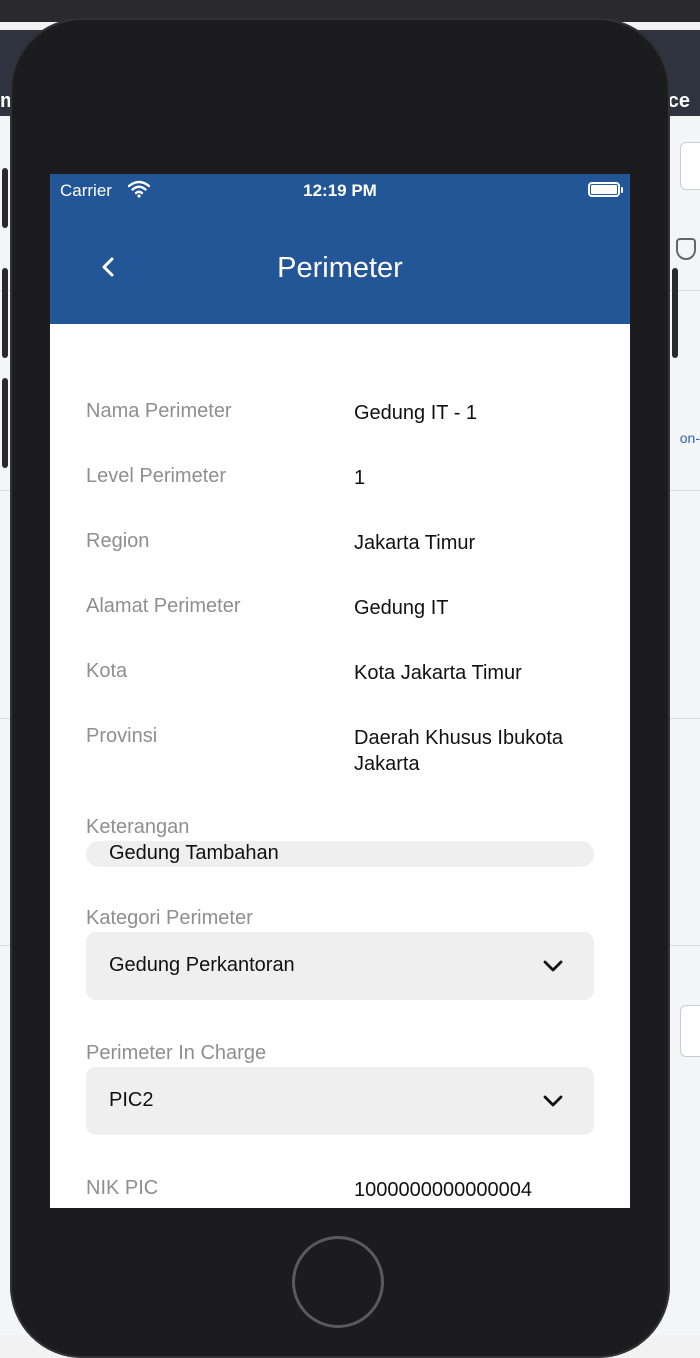 The height and width of the screenshot is (1358, 700). What do you see at coordinates (131, 1100) in the screenshot?
I see `pic-value: PIC2` at bounding box center [131, 1100].